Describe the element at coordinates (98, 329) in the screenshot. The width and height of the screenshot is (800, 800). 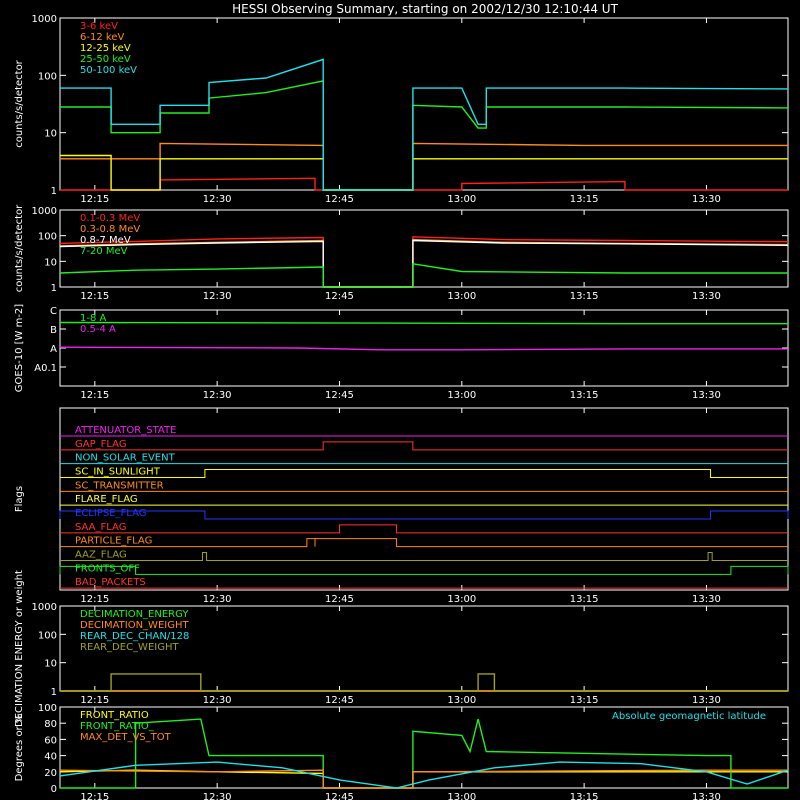
I see `legend-entry: 0.5-4 A` at that location.